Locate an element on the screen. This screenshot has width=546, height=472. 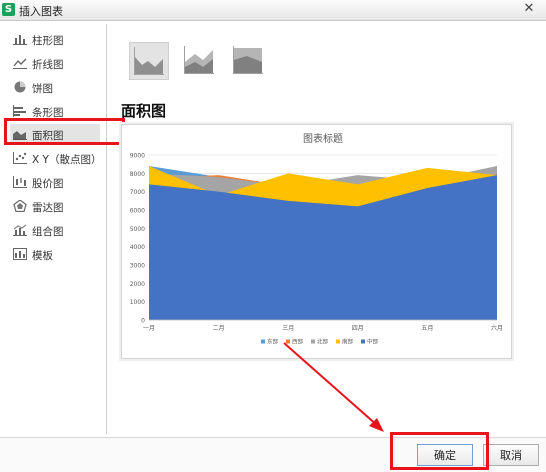
sidebar-item-label: 模板 is located at coordinates (42, 256).